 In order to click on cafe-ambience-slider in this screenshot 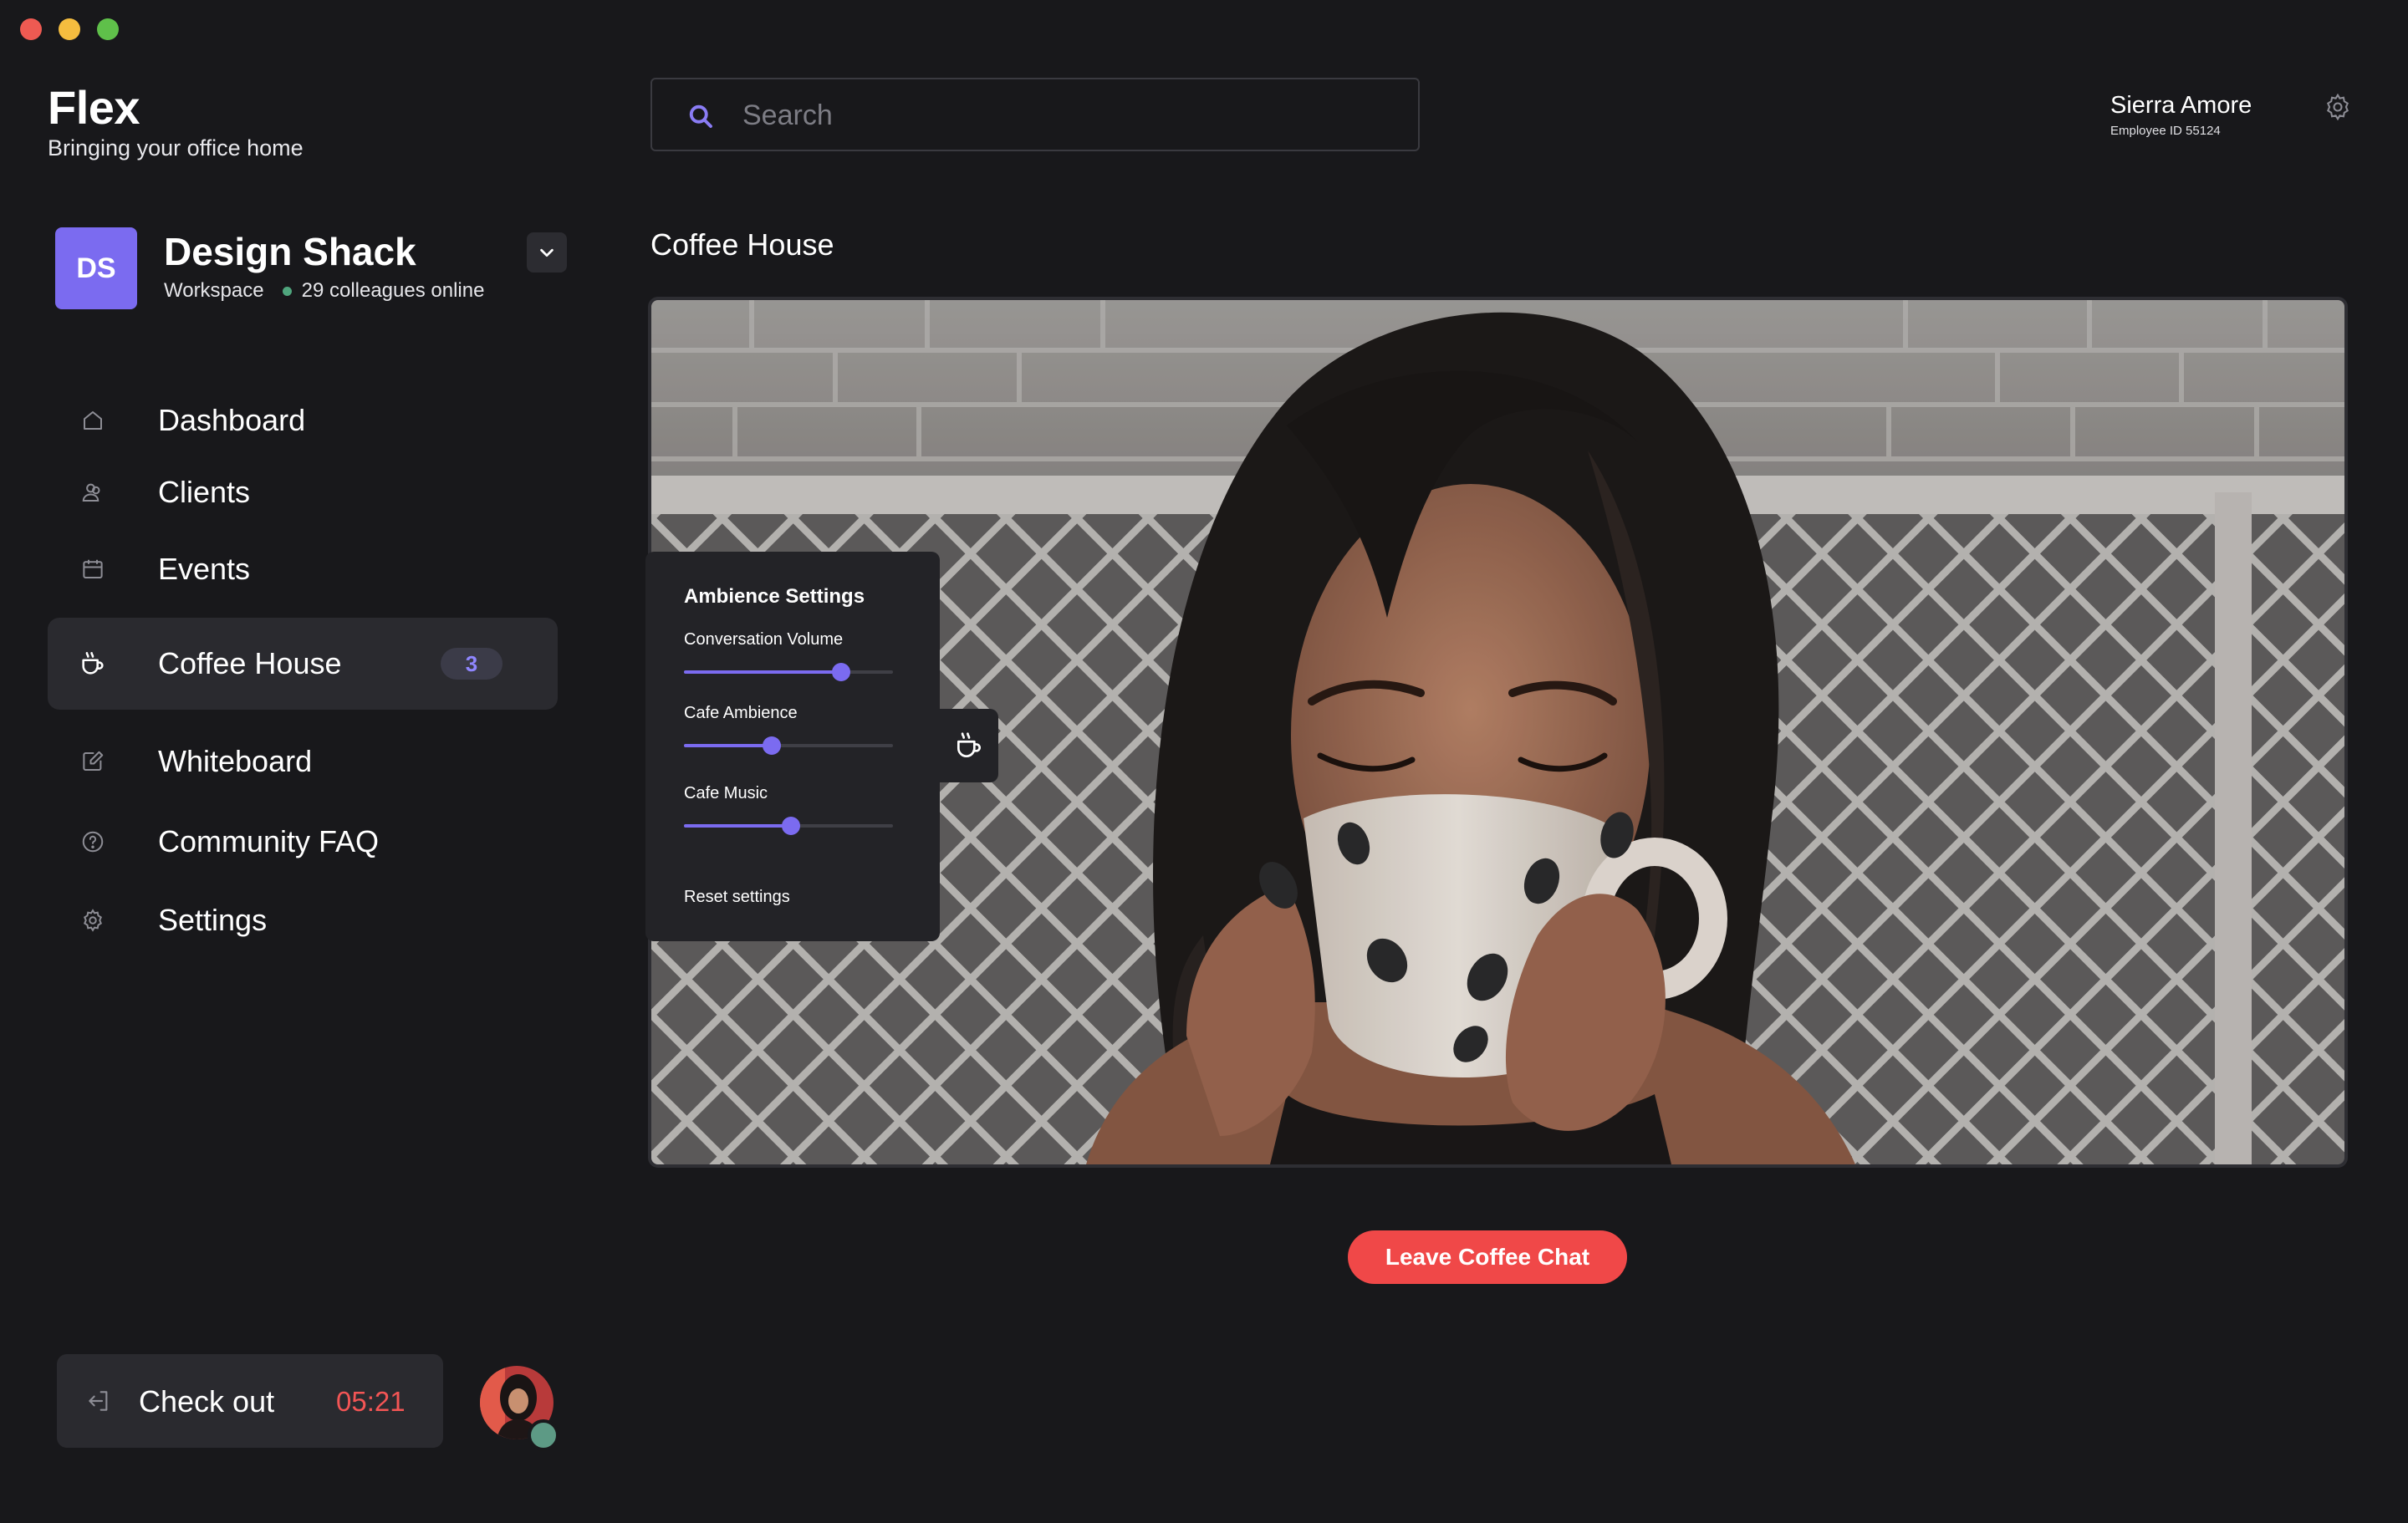, I will do `click(789, 746)`.